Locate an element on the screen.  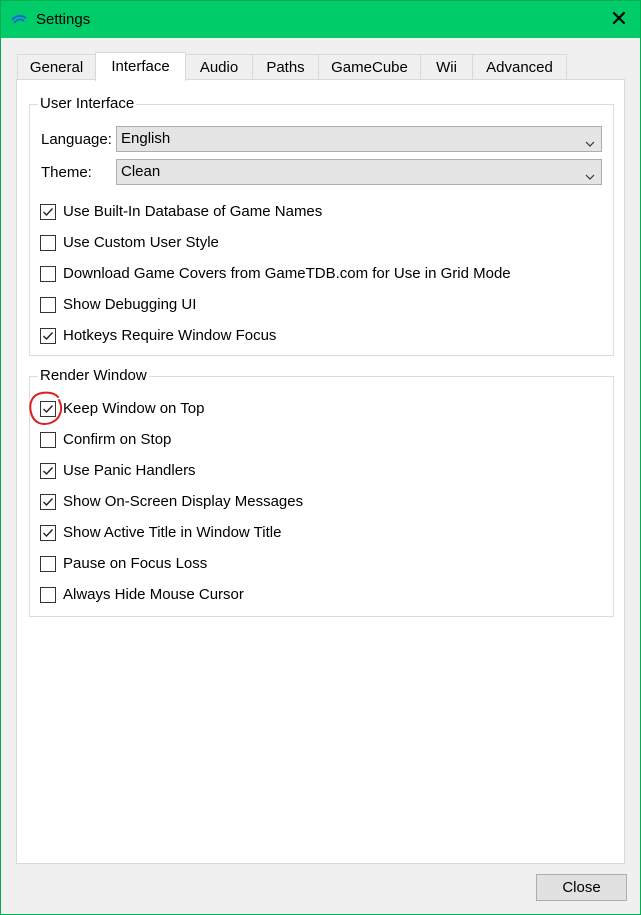
close-button: Close is located at coordinates (581, 887).